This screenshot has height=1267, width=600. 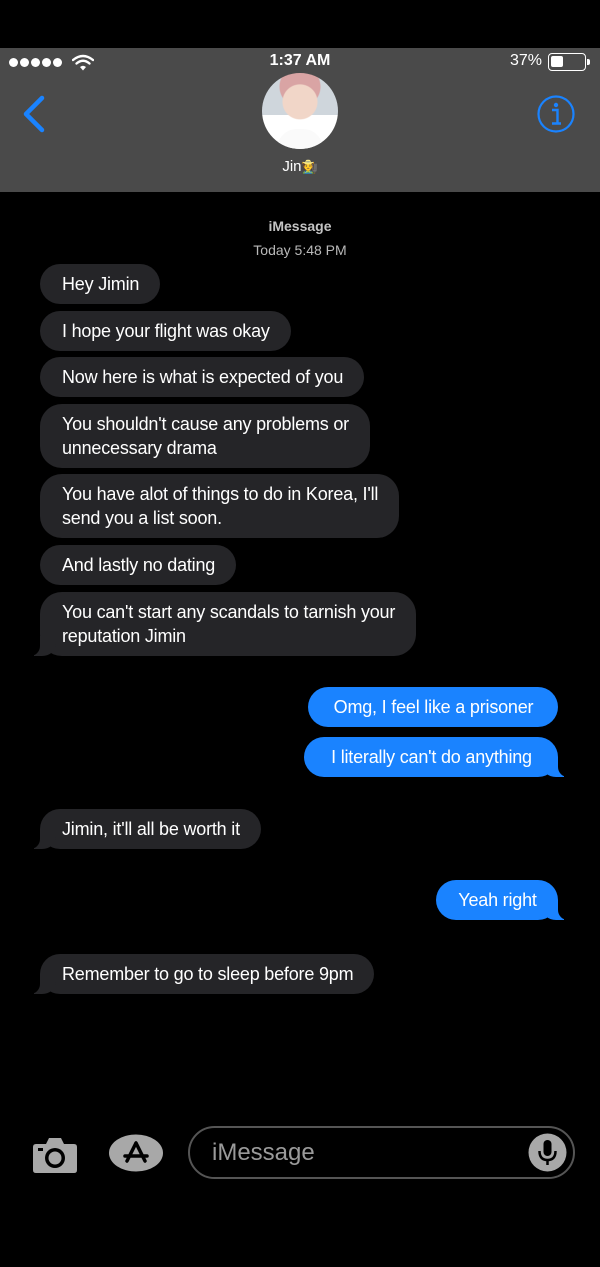 What do you see at coordinates (431, 757) in the screenshot?
I see `message-text: I literally can't do anything` at bounding box center [431, 757].